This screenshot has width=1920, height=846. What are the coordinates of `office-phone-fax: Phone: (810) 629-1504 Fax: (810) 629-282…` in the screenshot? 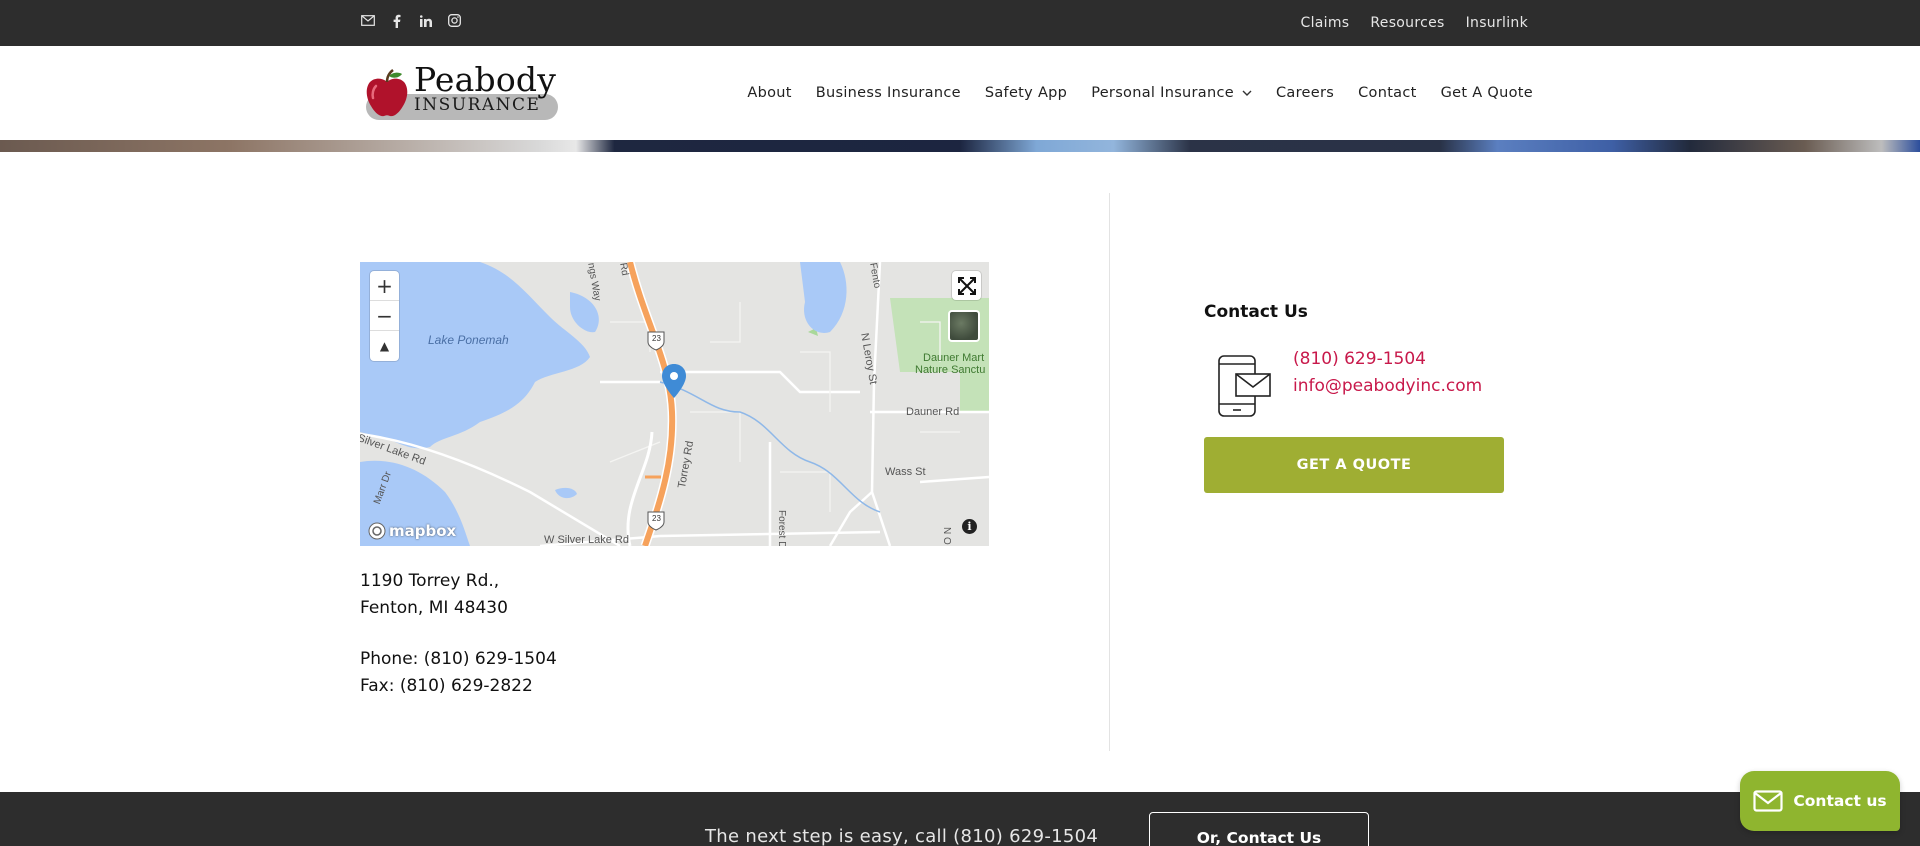 It's located at (458, 673).